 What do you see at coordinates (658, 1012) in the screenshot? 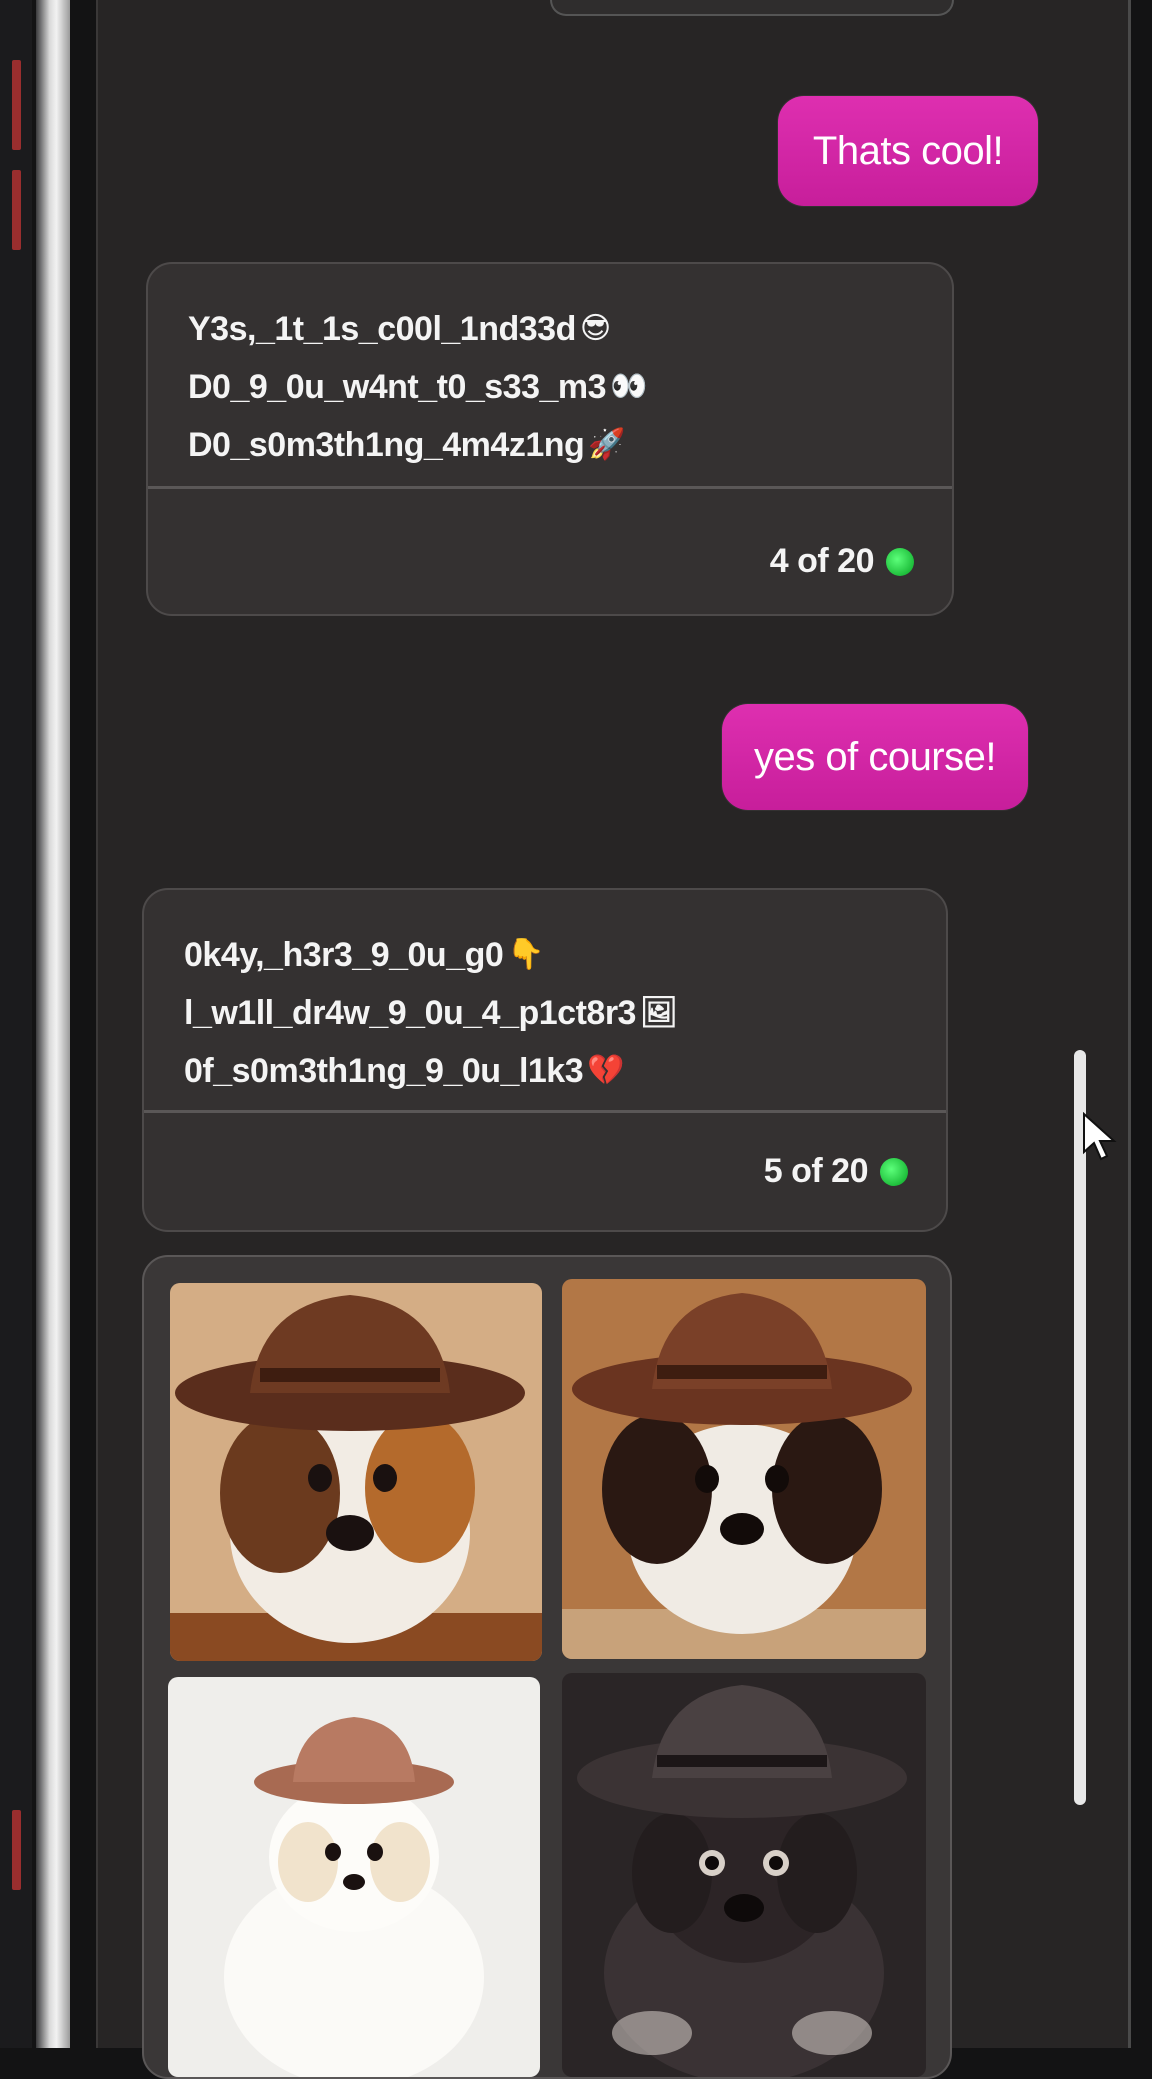
I see `framed-picture-emoji-icon: 🖼` at bounding box center [658, 1012].